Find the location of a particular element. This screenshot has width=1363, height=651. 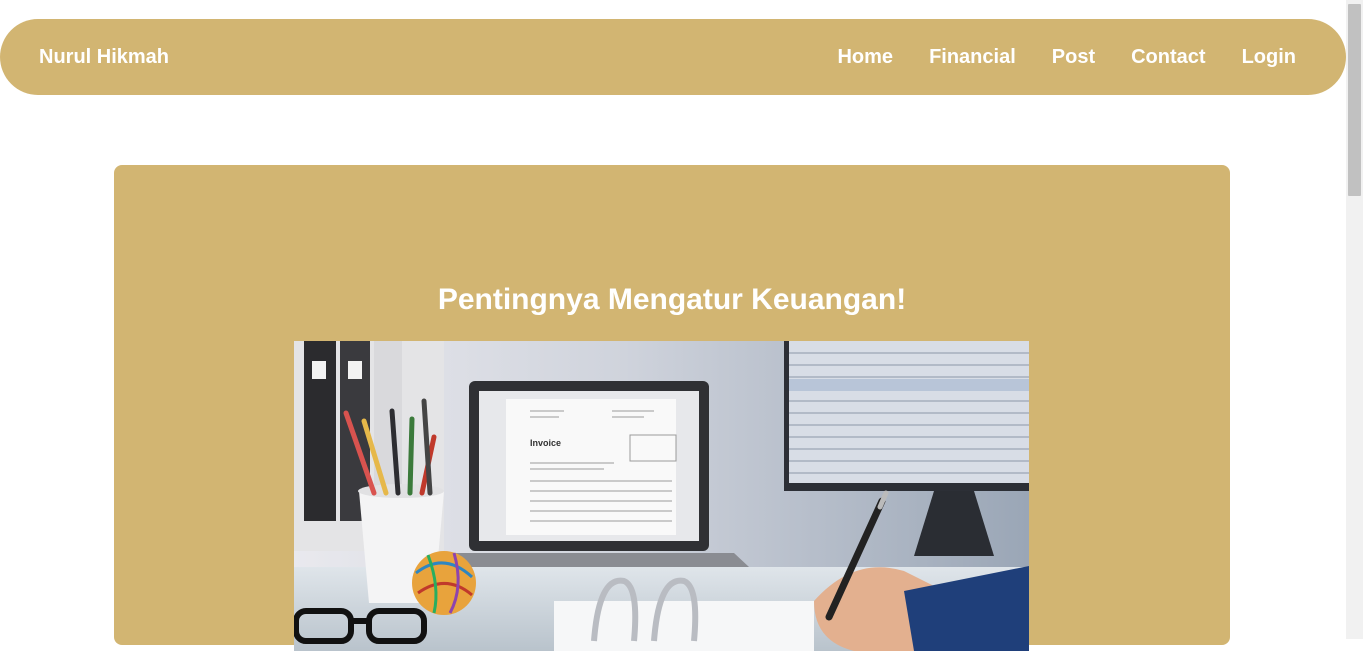

post-title: Pentingnya Mengatur Keuangan! is located at coordinates (672, 299).